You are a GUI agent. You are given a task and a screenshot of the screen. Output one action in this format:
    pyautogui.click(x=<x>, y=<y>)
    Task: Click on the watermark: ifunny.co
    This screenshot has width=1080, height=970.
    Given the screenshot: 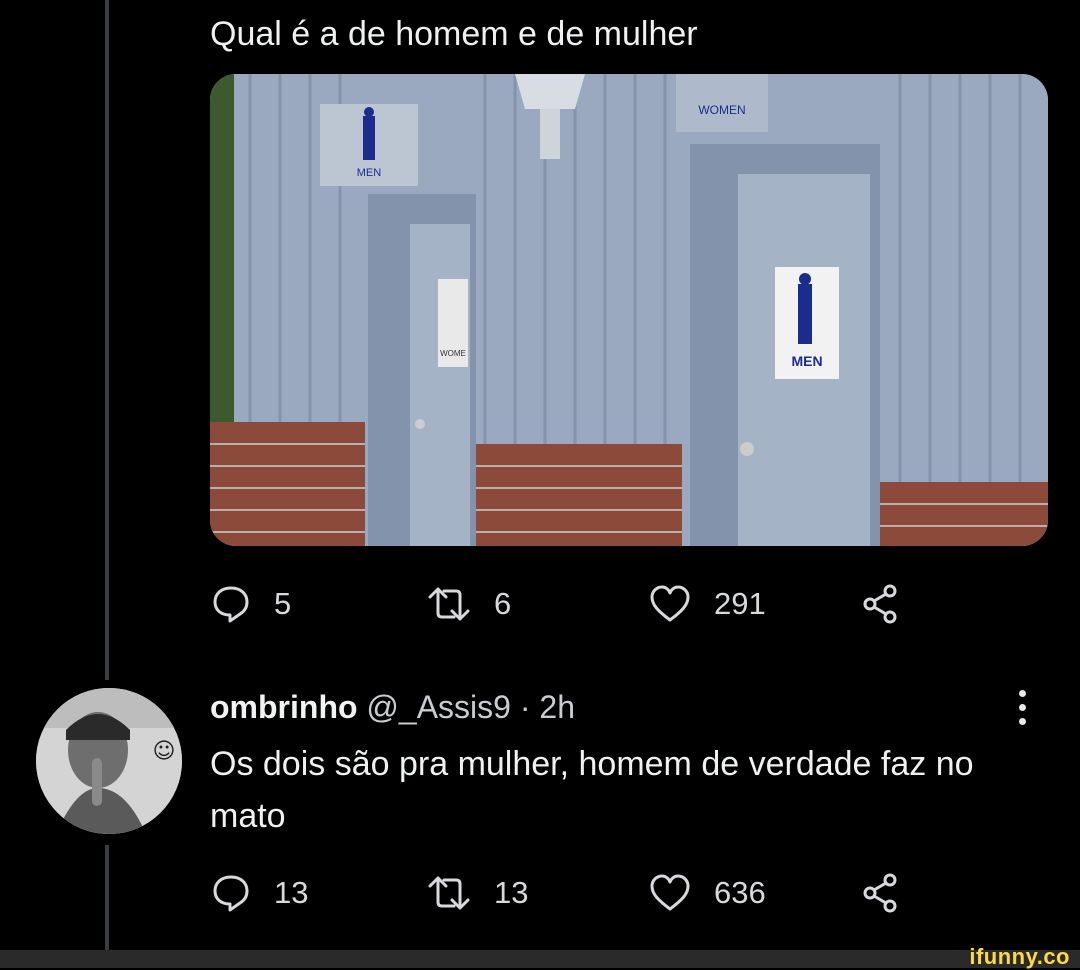 What is the action you would take?
    pyautogui.click(x=1019, y=956)
    